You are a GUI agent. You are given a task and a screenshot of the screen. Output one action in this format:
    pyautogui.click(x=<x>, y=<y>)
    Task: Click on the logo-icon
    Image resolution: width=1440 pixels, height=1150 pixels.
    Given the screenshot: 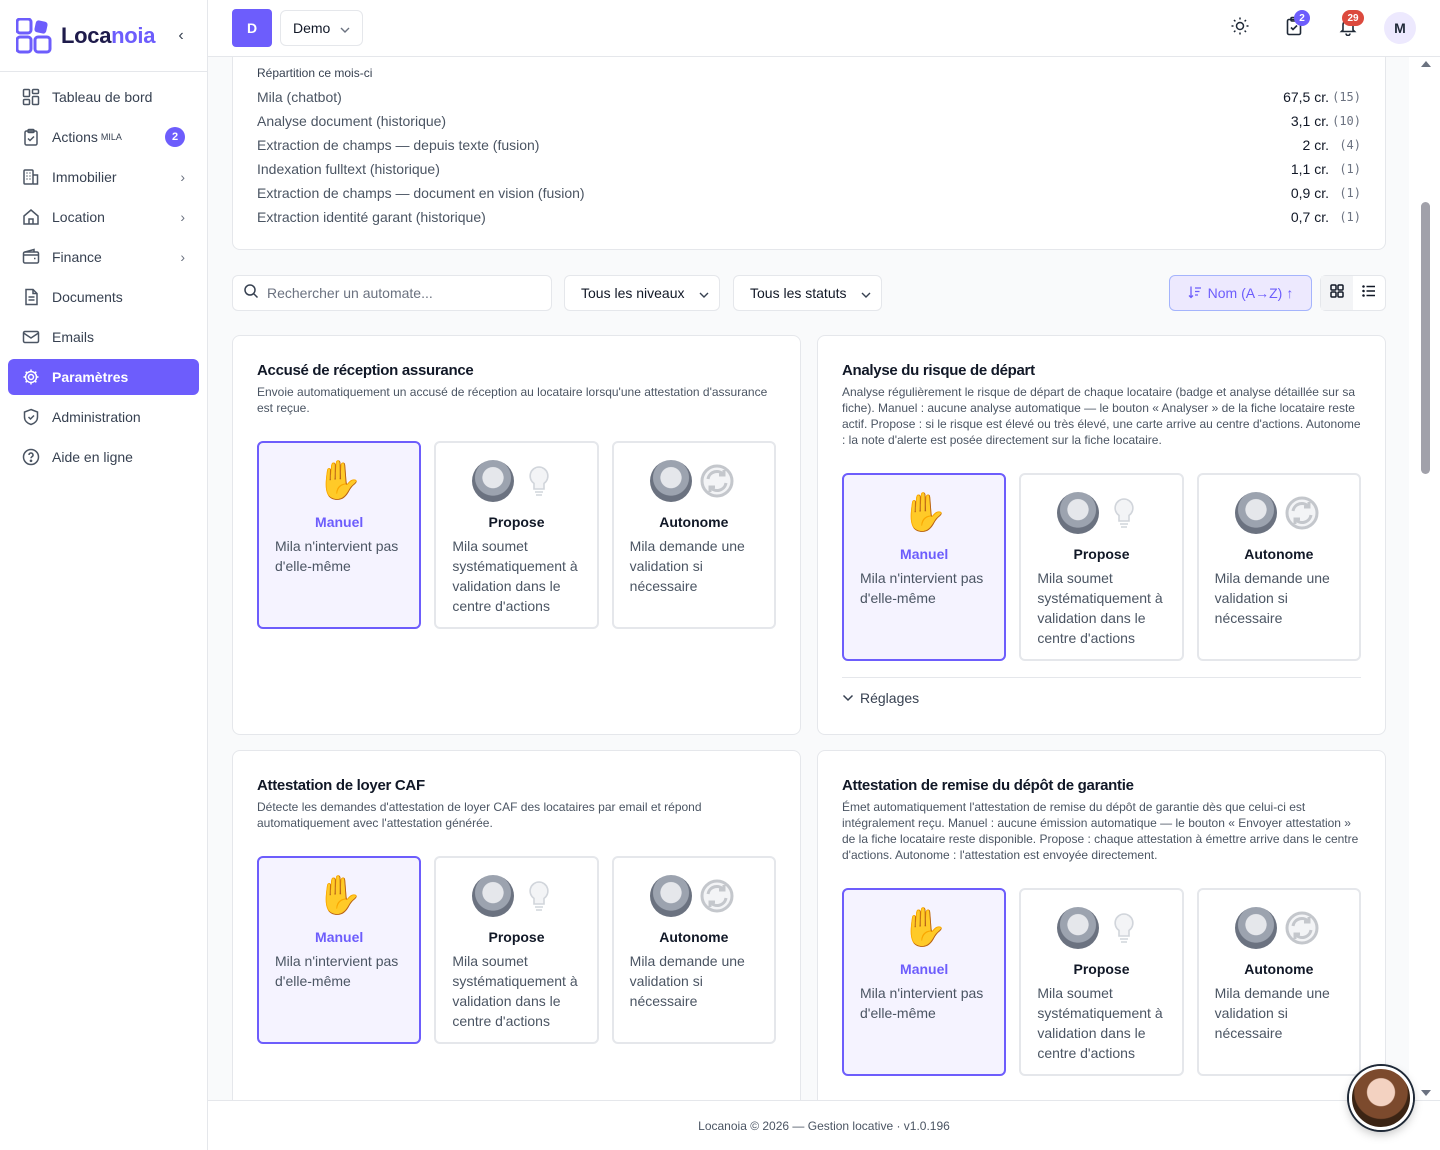 What is the action you would take?
    pyautogui.click(x=33, y=35)
    